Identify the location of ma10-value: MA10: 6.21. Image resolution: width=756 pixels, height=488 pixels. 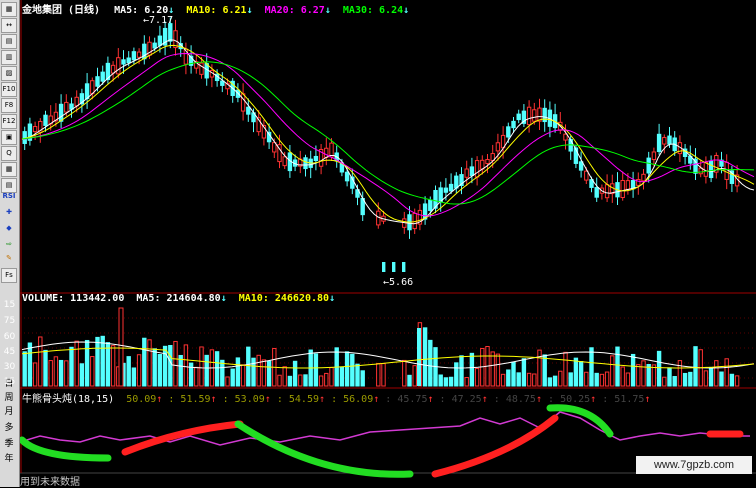
(216, 10).